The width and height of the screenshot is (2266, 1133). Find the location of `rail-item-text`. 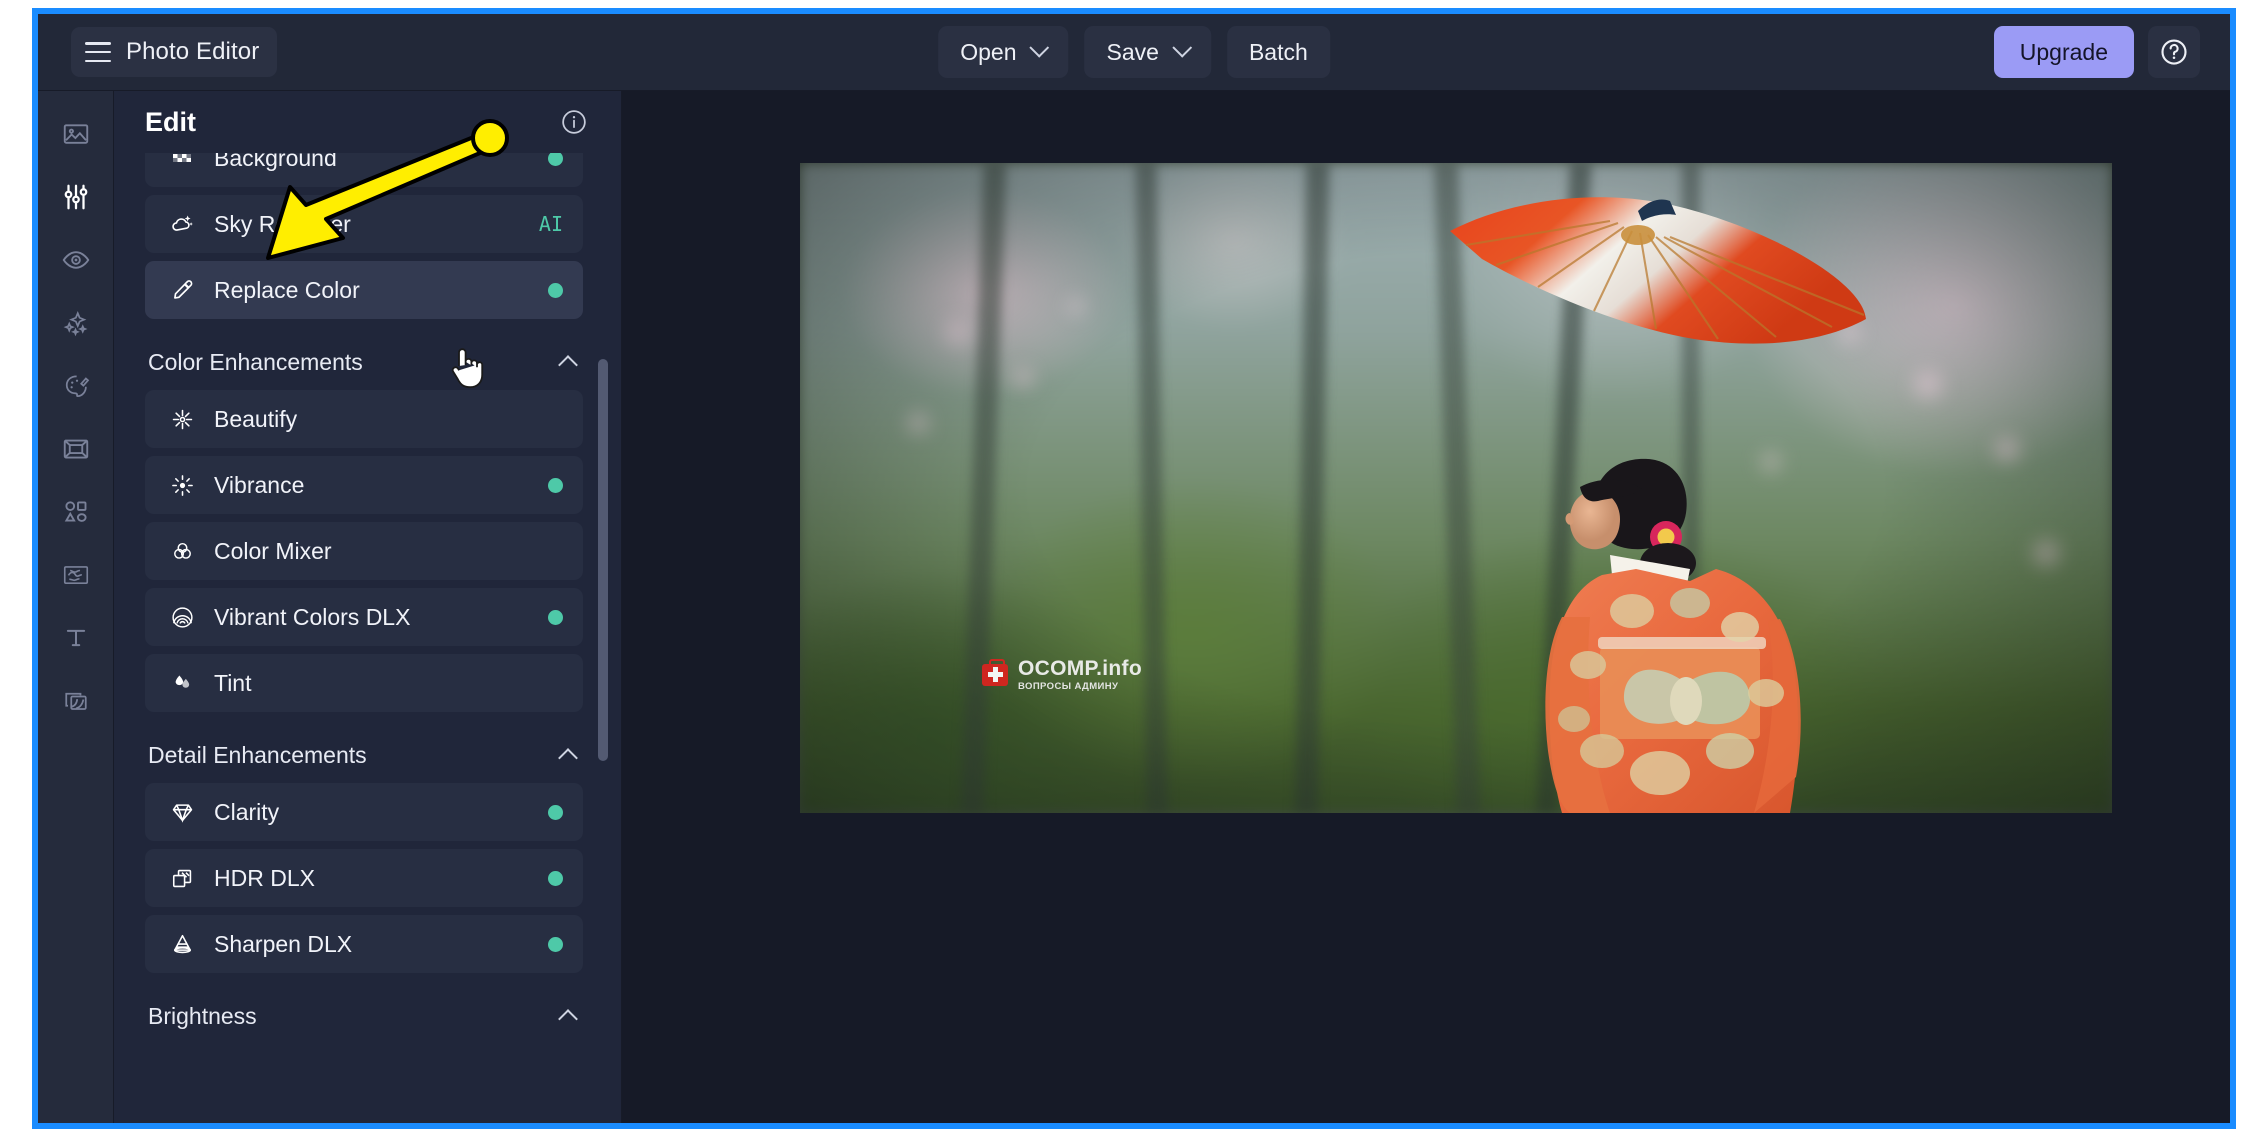

rail-item-text is located at coordinates (76, 638).